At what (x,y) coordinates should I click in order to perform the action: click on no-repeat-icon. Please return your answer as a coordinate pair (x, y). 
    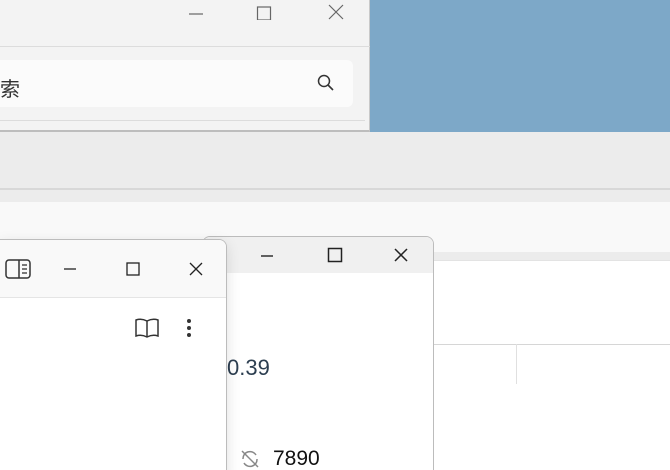
    Looking at the image, I should click on (250, 459).